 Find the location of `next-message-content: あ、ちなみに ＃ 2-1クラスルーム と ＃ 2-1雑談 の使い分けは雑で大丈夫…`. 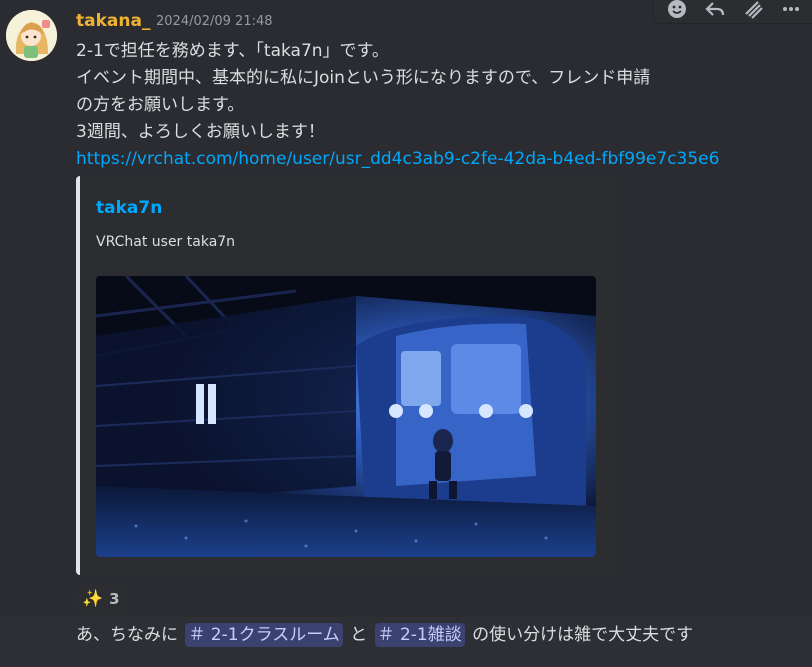

next-message-content: あ、ちなみに ＃ 2-1クラスルーム と ＃ 2-1雑談 の使い分けは雑で大丈夫… is located at coordinates (384, 635).